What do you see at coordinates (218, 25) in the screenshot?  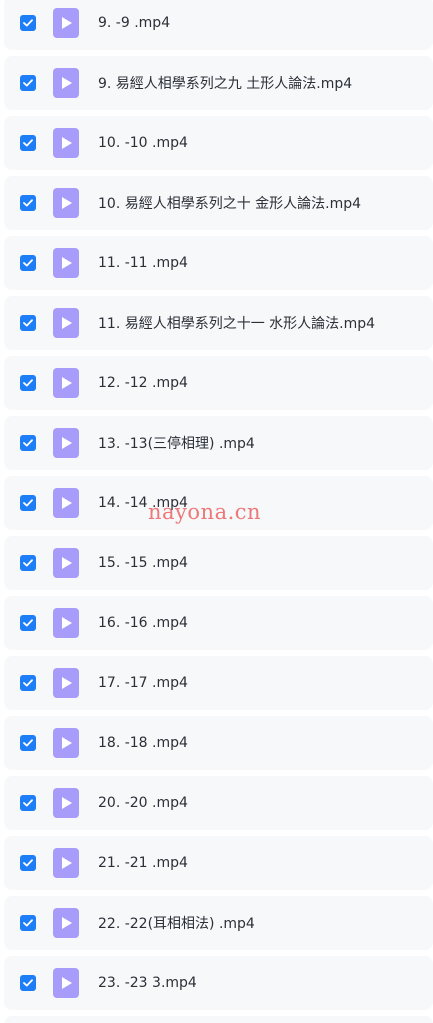 I see `file-row: 9. -9 .mp4` at bounding box center [218, 25].